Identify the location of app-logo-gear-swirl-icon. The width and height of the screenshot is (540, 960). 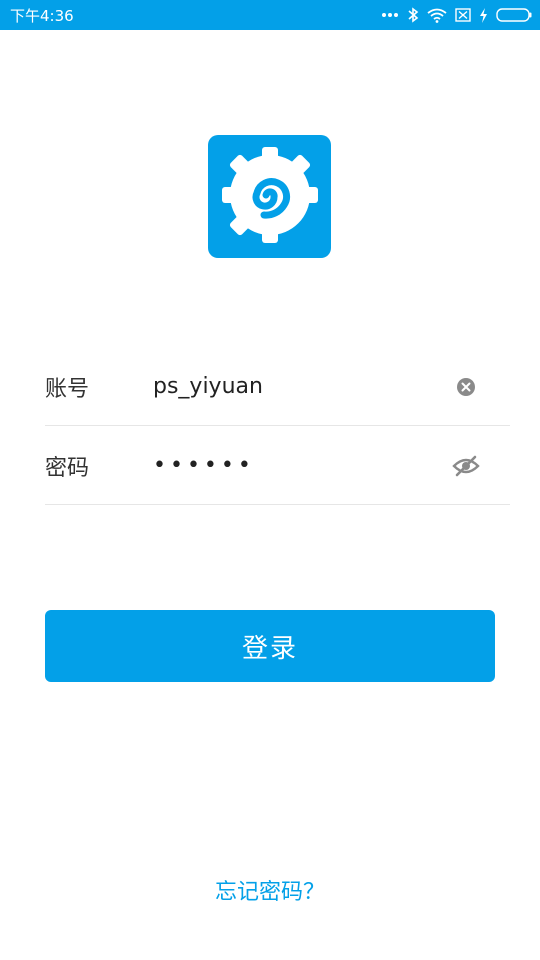
(270, 197).